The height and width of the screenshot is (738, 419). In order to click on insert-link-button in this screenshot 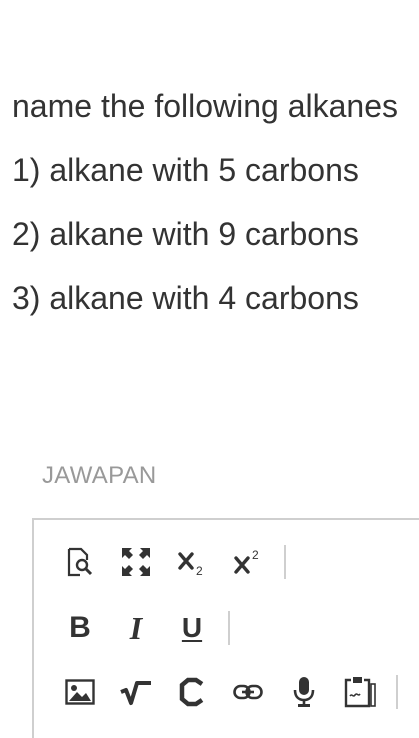, I will do `click(248, 692)`.